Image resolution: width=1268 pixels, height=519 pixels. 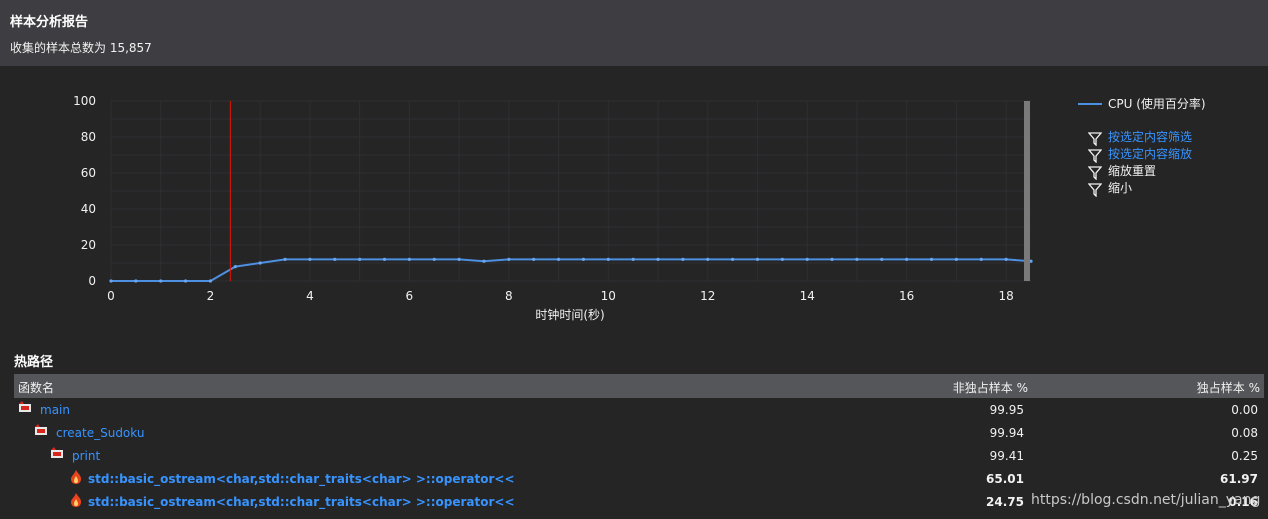 What do you see at coordinates (1095, 139) in the screenshot?
I see `filter-funnel-icon` at bounding box center [1095, 139].